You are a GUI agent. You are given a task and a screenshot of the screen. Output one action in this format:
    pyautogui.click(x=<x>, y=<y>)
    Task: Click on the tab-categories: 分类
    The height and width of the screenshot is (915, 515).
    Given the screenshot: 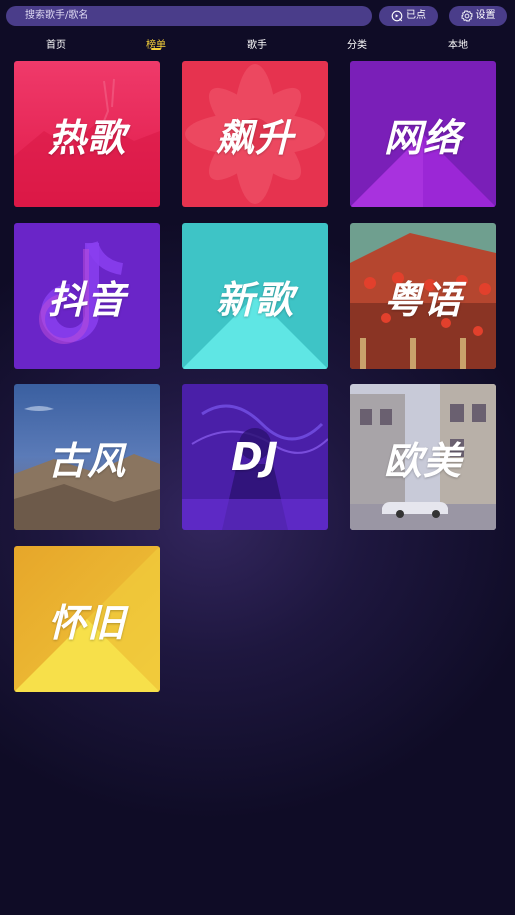 What is the action you would take?
    pyautogui.click(x=357, y=43)
    